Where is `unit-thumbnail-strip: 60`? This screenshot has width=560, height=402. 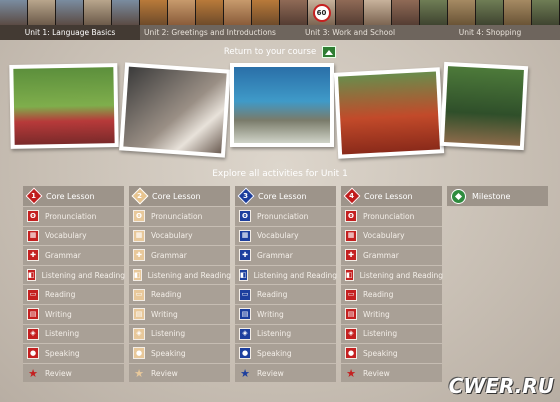 unit-thumbnail-strip: 60 is located at coordinates (280, 12).